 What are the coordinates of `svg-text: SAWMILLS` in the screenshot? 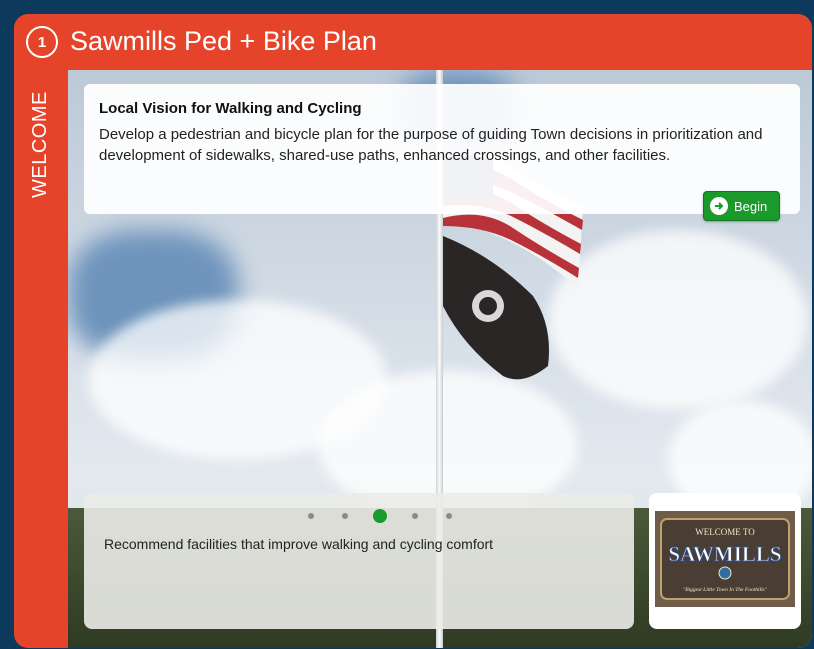 It's located at (724, 554).